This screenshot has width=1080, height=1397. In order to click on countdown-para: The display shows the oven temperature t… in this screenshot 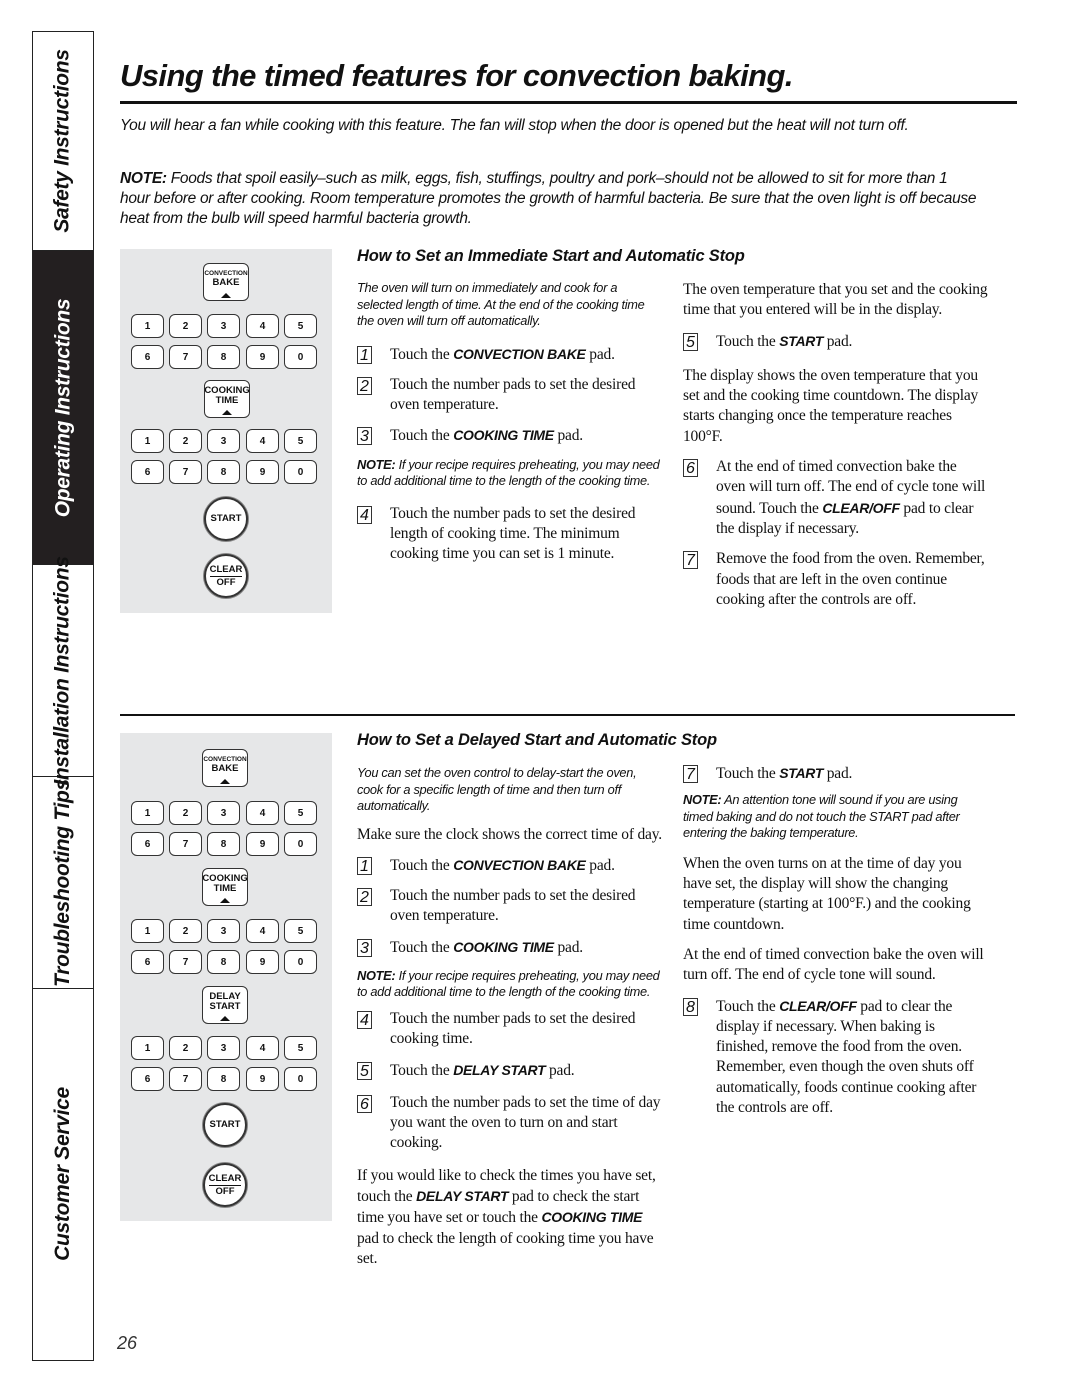, I will do `click(831, 405)`.